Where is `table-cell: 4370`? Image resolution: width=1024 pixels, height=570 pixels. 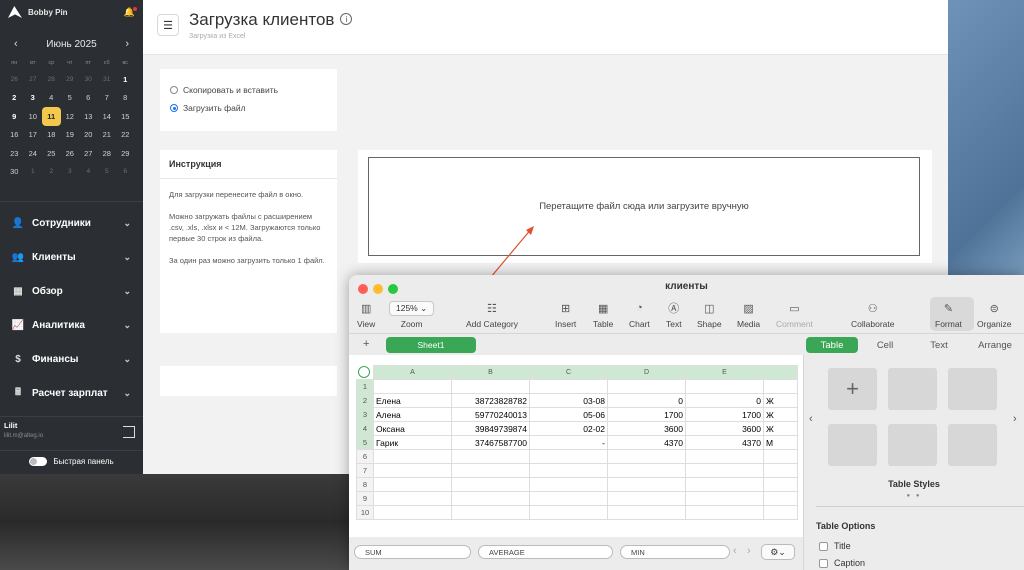
table-cell: 4370 is located at coordinates (646, 442).